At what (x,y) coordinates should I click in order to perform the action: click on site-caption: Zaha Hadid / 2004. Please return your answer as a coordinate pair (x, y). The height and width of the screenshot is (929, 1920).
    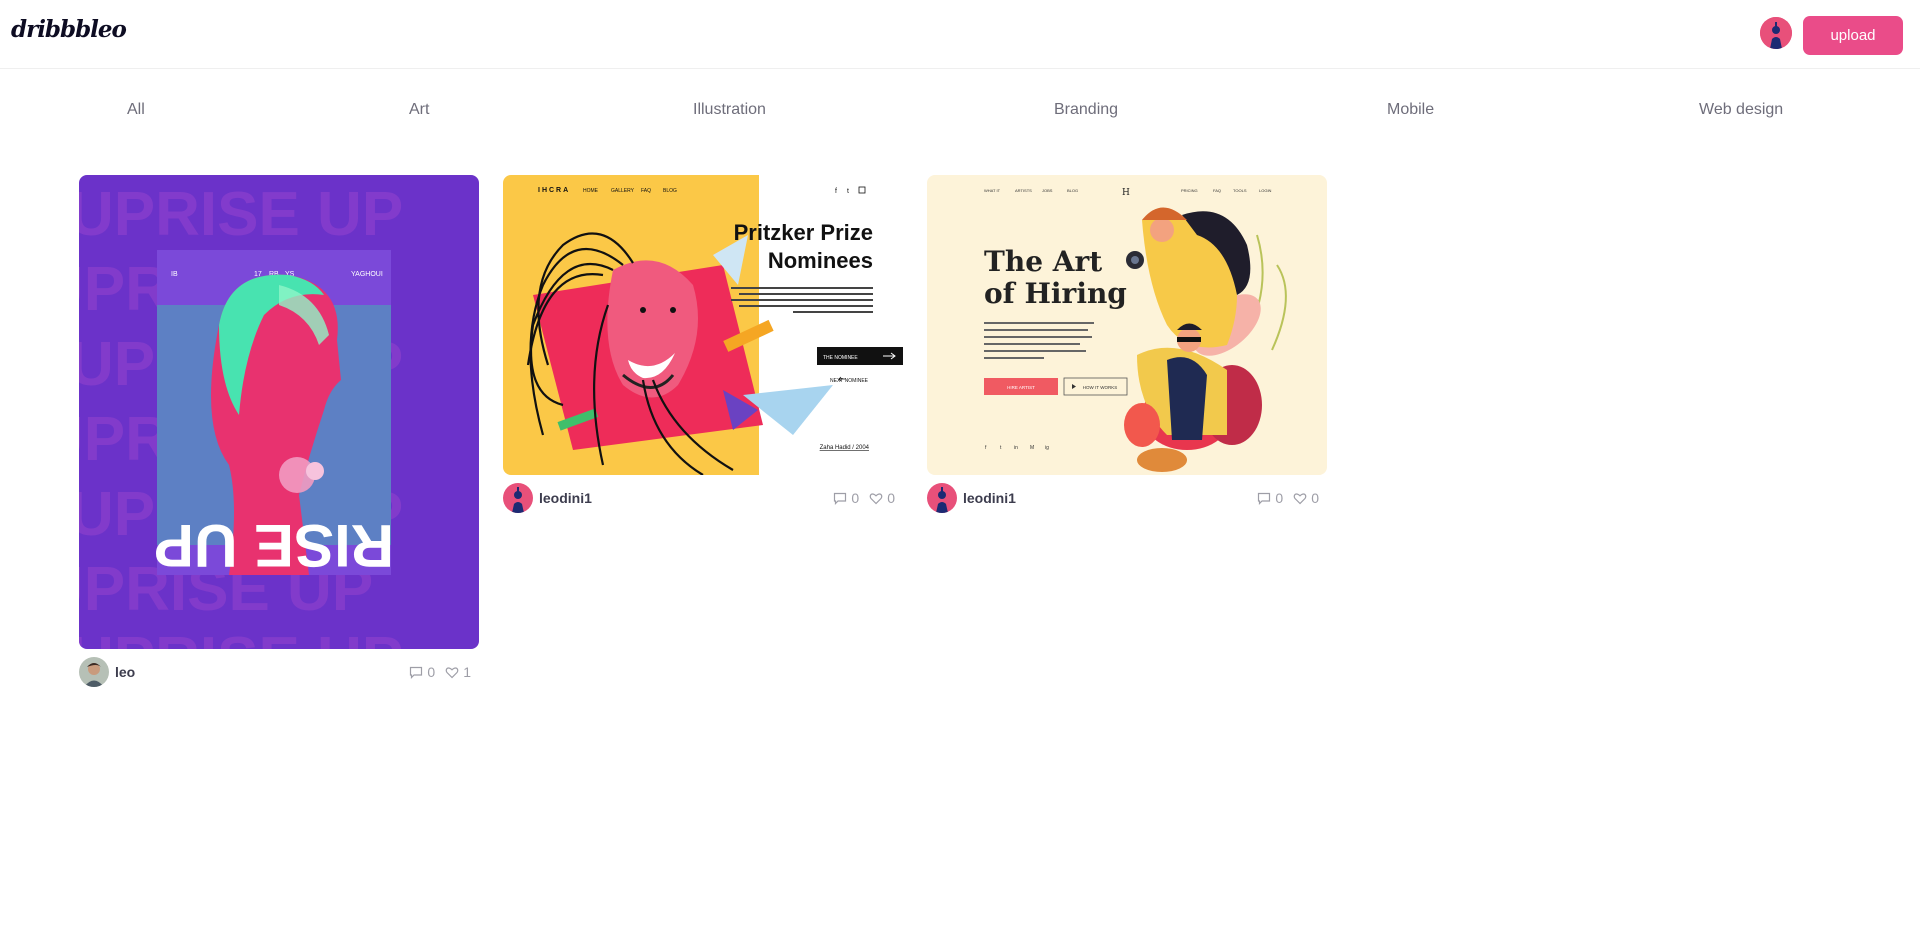
    Looking at the image, I should click on (845, 448).